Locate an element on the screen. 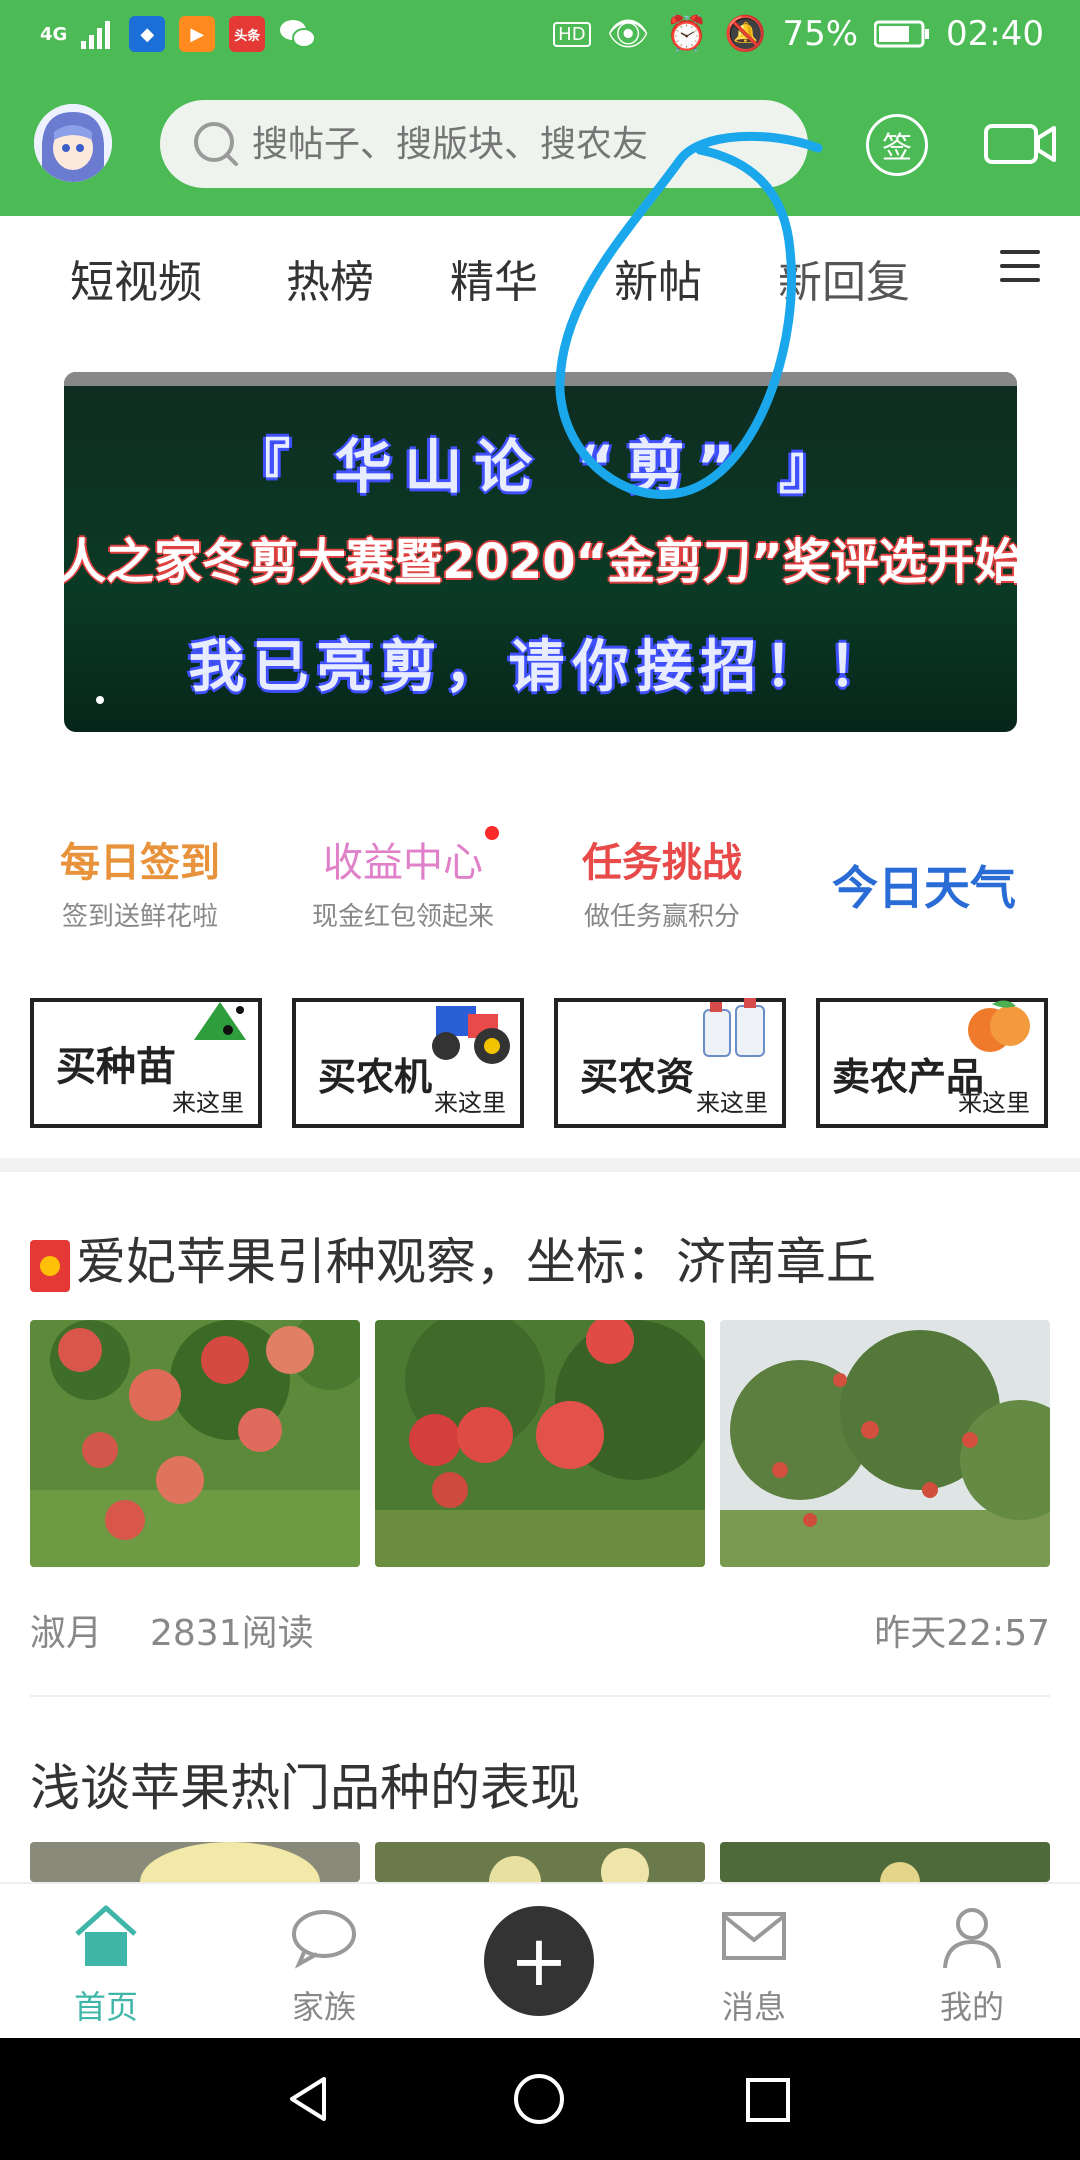  tab-hot-list: 热榜 is located at coordinates (330, 278).